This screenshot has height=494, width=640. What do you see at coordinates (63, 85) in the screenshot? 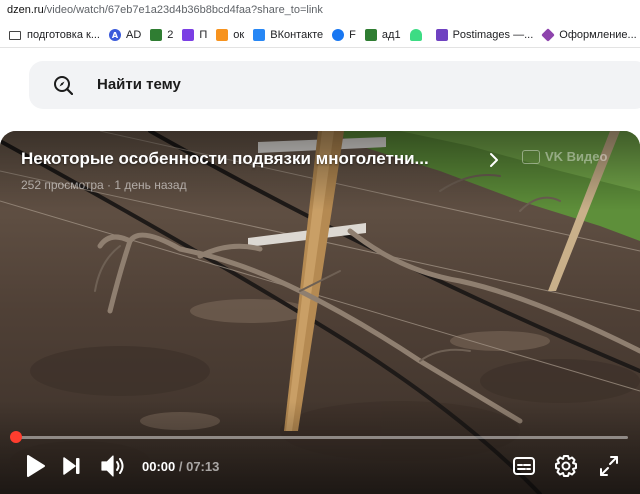
I see `compass-search-icon` at bounding box center [63, 85].